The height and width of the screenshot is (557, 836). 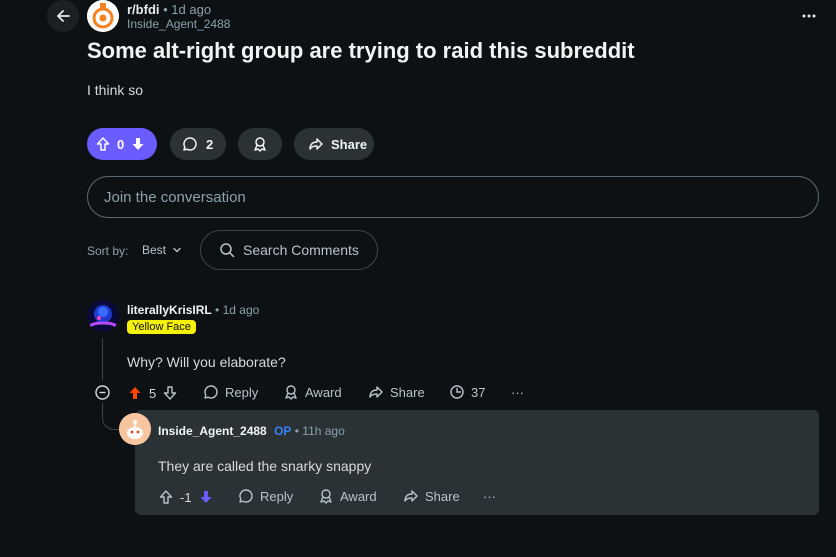 What do you see at coordinates (178, 24) in the screenshot?
I see `post-author: Inside_Agent_2488` at bounding box center [178, 24].